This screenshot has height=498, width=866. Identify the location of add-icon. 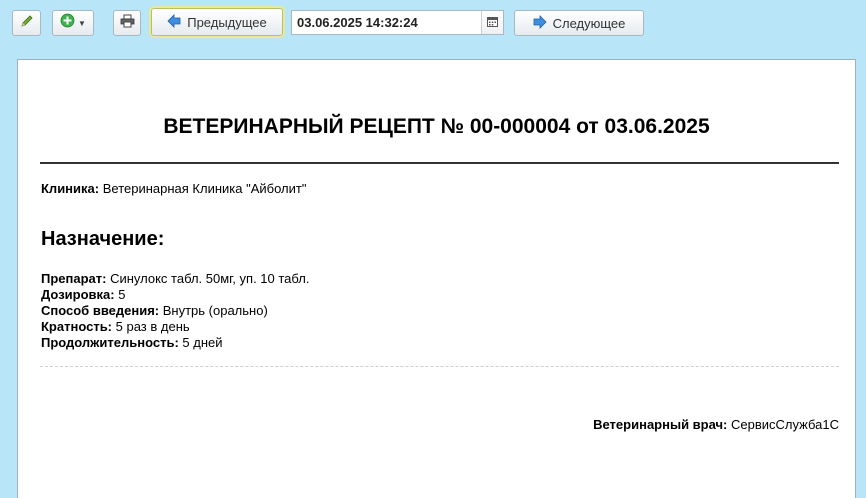
(67, 23).